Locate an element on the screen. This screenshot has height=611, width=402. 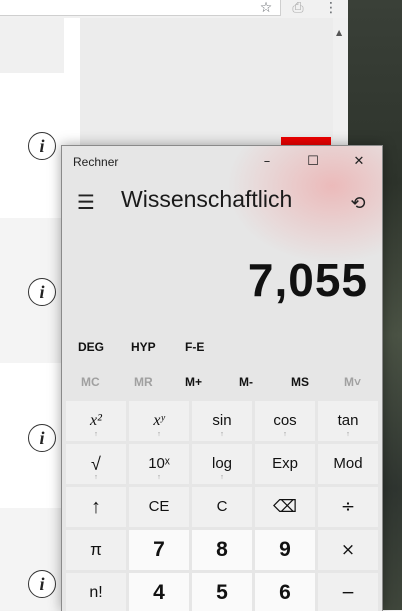
key-label: log is located at coordinates (222, 463).